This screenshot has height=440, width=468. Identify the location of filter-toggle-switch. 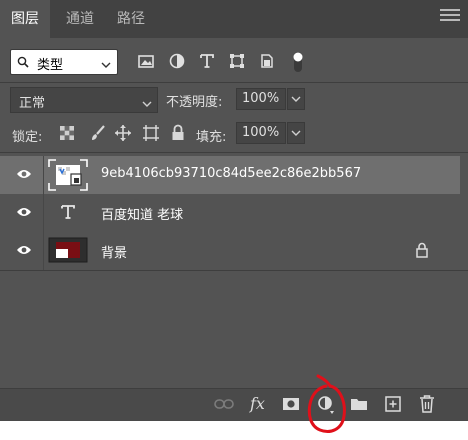
(300, 61).